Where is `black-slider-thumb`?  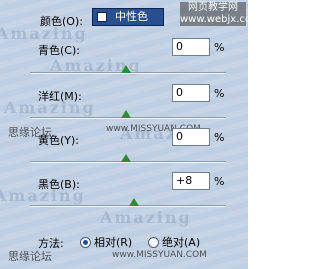
black-slider-thumb is located at coordinates (134, 202).